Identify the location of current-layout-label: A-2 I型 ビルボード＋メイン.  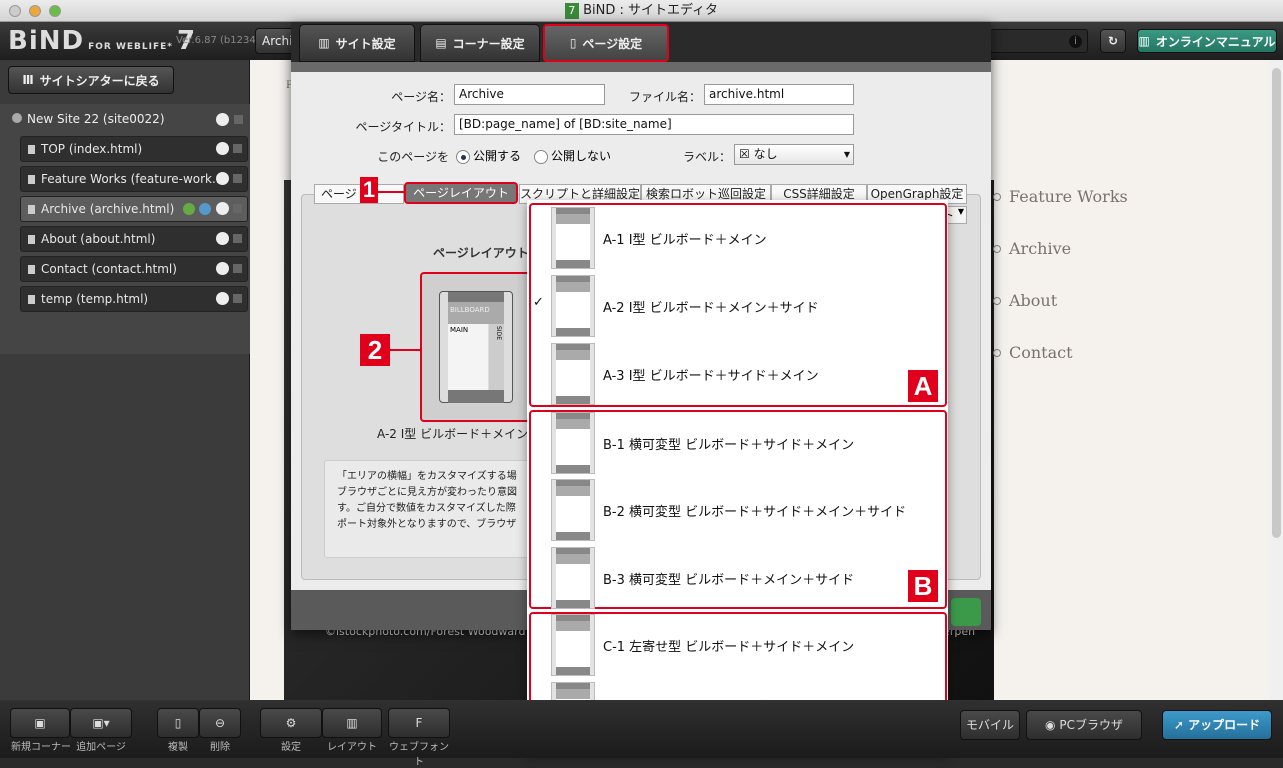
(453, 434).